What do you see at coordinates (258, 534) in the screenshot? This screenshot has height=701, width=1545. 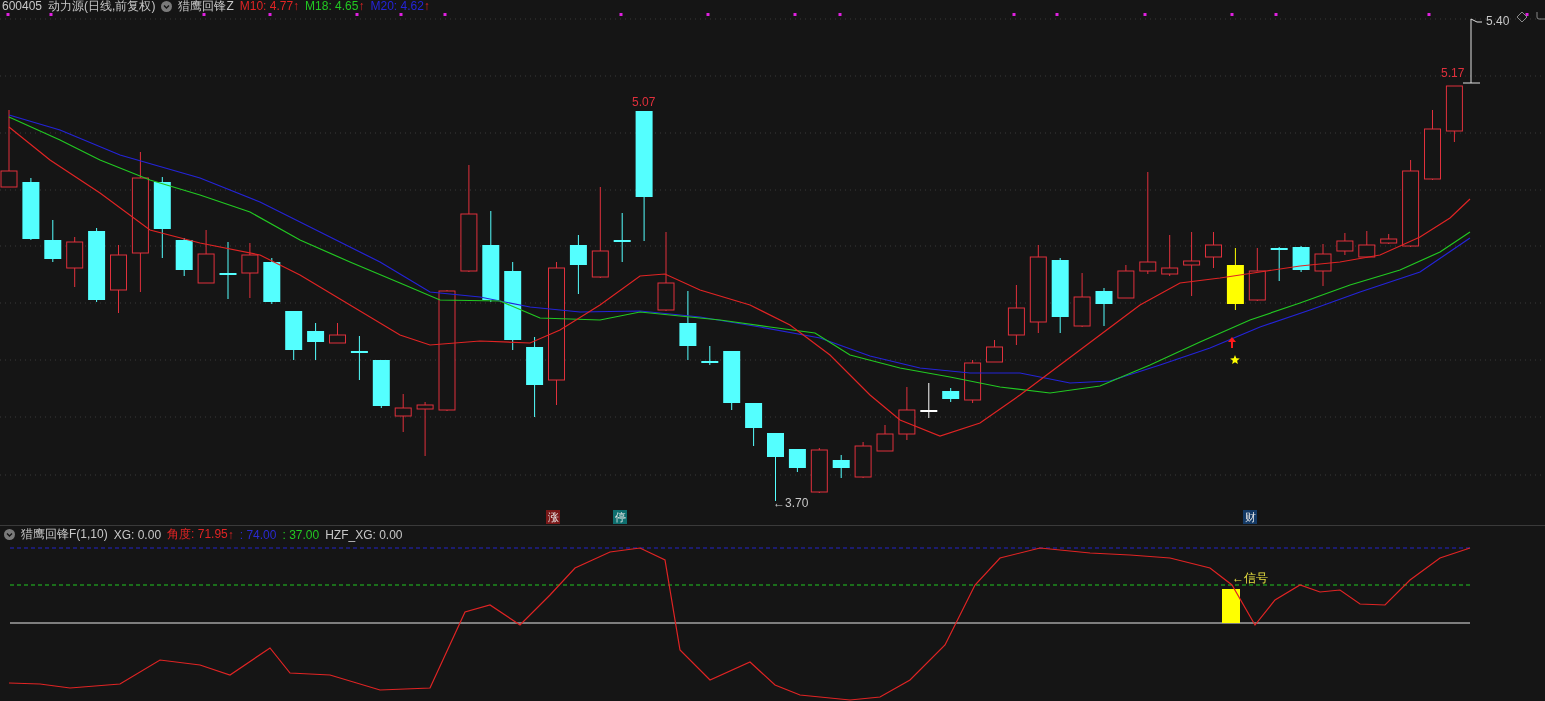 I see `indicator-value: : 74.00` at bounding box center [258, 534].